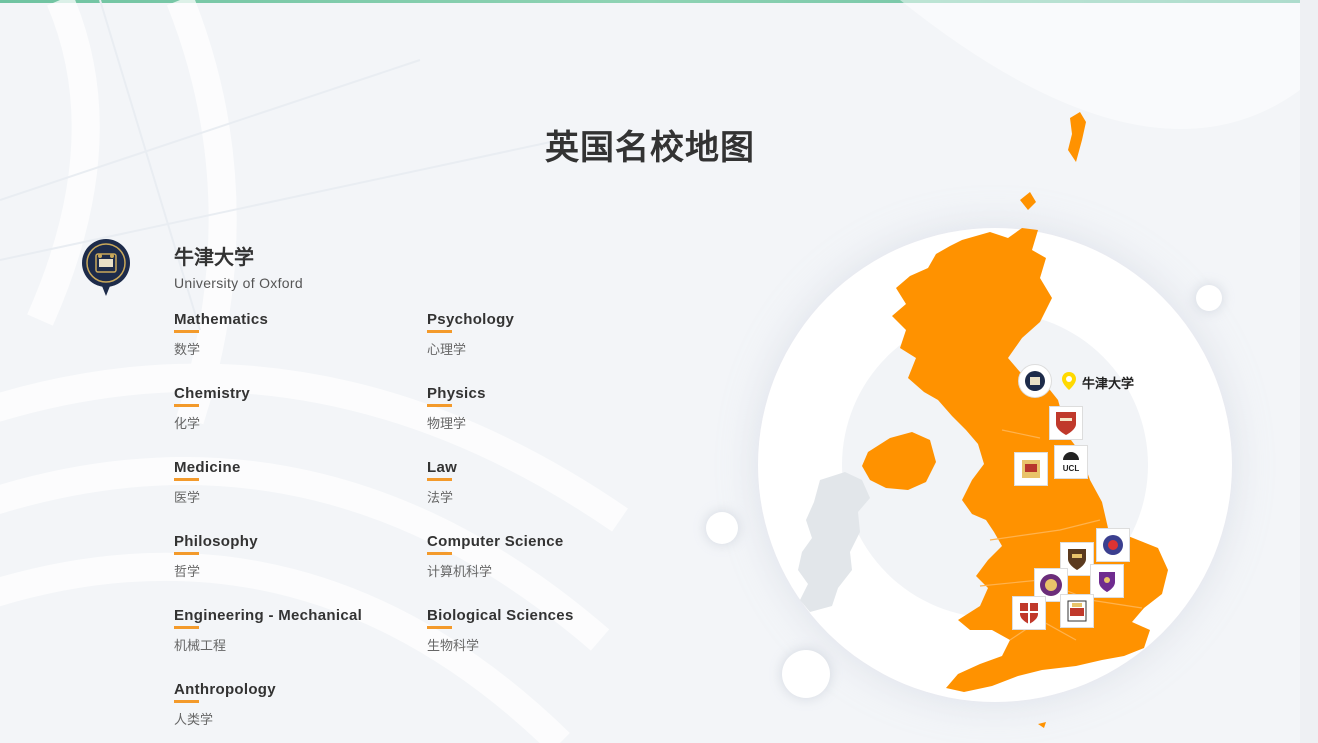 The height and width of the screenshot is (743, 1318). Describe the element at coordinates (1309, 371) in the screenshot. I see `scrollbar` at that location.